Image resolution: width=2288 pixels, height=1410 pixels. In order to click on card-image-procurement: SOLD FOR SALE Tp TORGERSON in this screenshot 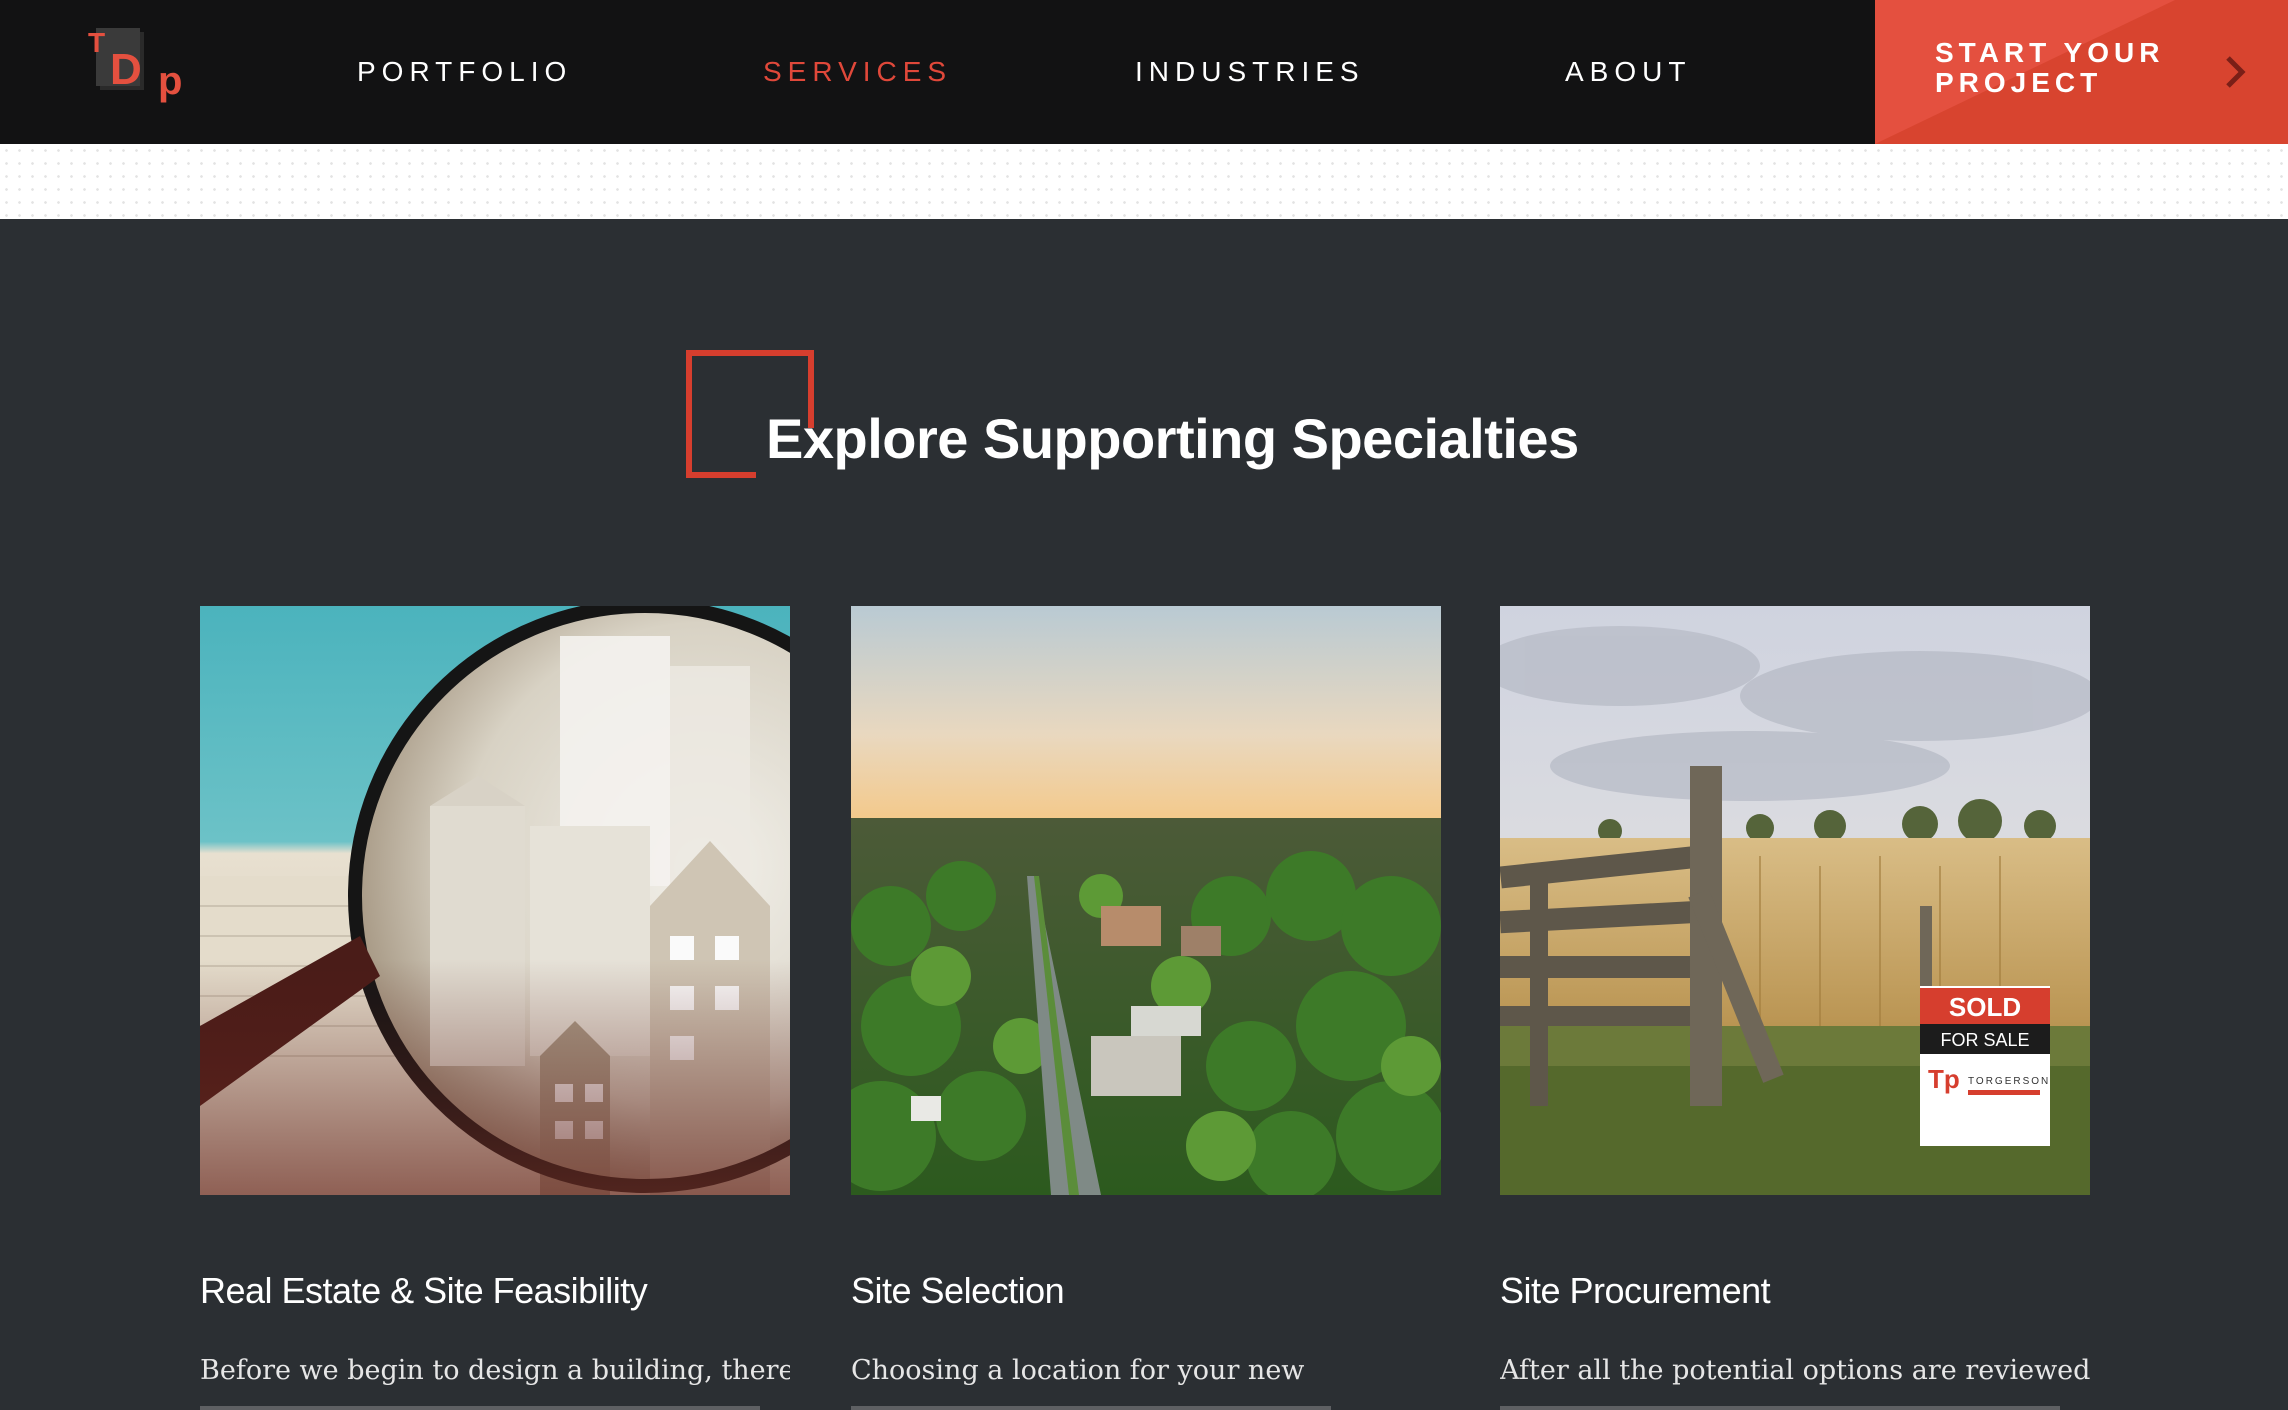, I will do `click(1795, 900)`.